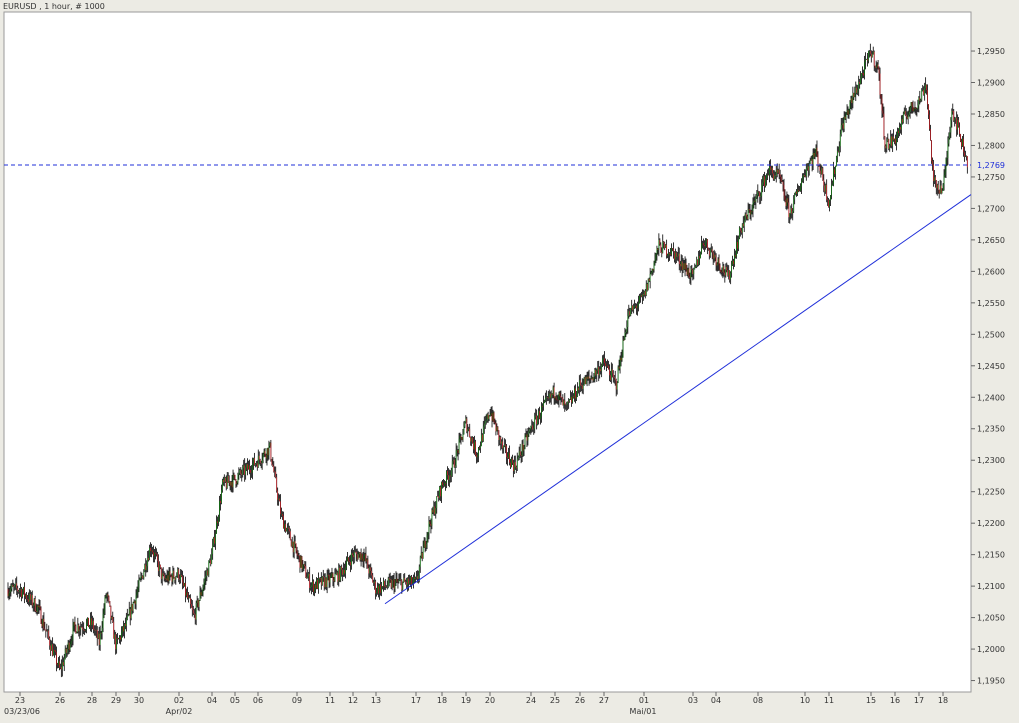 Image resolution: width=1019 pixels, height=723 pixels. Describe the element at coordinates (991, 83) in the screenshot. I see `y-tick-label: 1,2900` at that location.